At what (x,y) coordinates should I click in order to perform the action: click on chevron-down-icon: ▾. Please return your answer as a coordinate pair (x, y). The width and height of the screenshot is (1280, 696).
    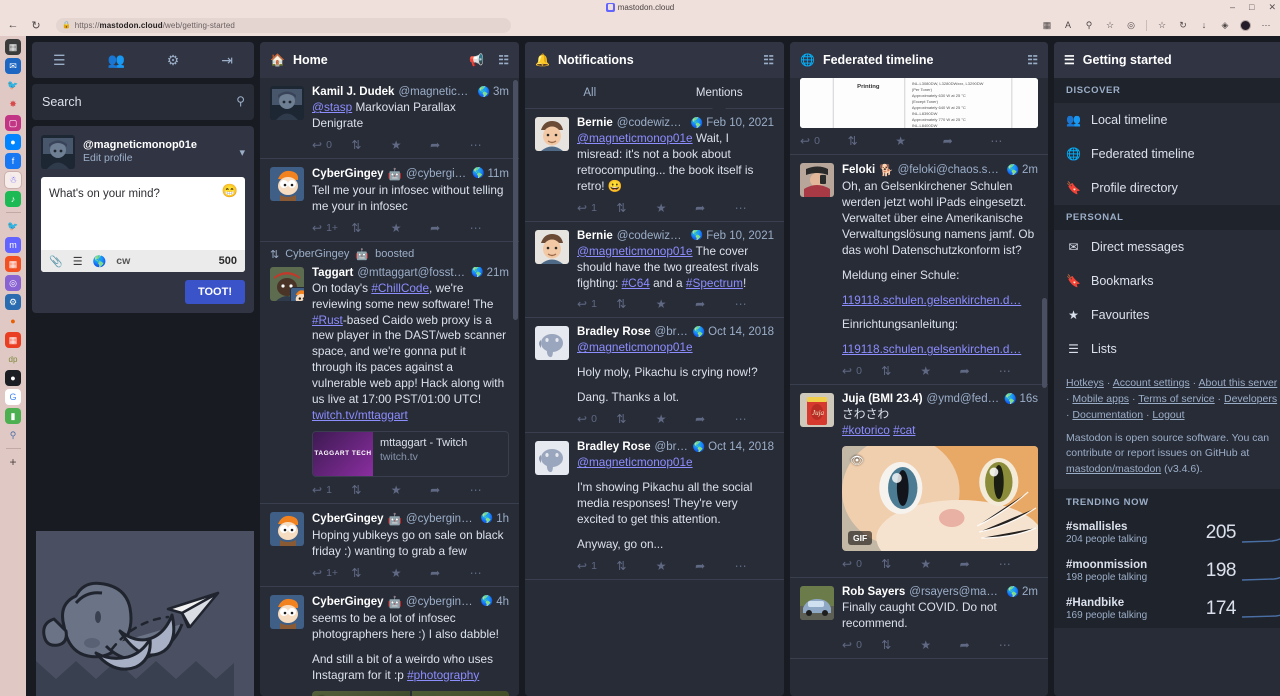
    Looking at the image, I should click on (242, 152).